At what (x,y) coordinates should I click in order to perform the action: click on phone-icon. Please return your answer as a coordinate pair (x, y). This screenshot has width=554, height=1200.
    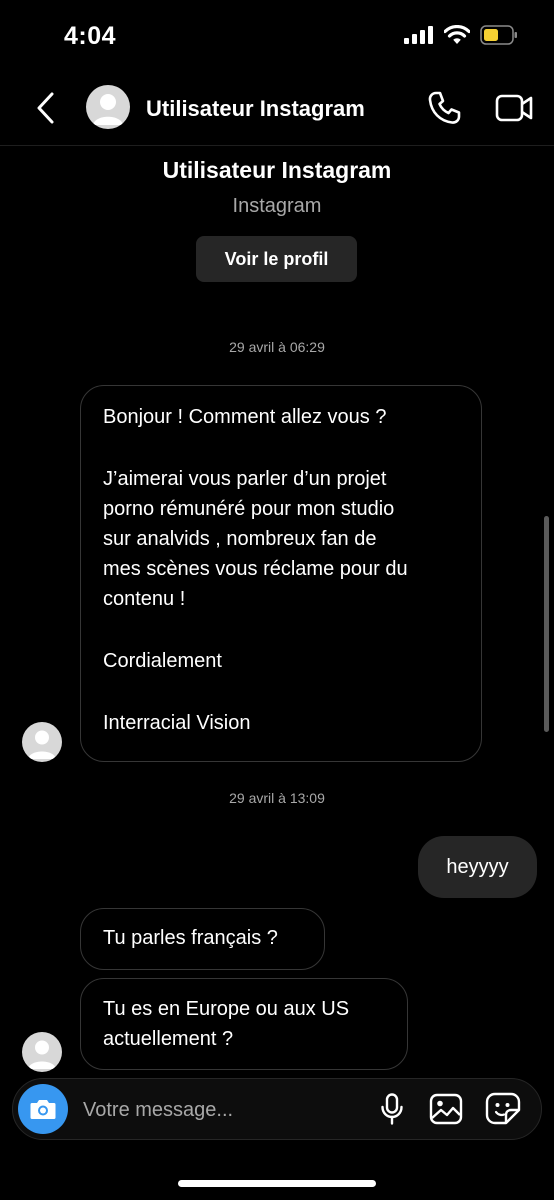
    Looking at the image, I should click on (444, 107).